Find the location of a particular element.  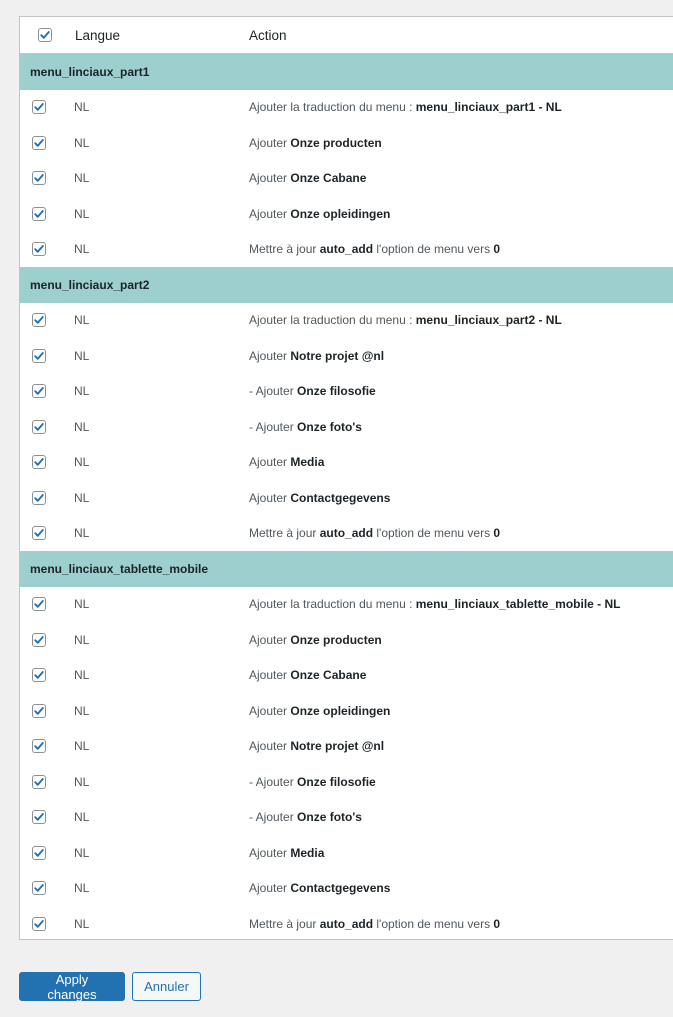

table-row: NL - Ajouter Onze foto's is located at coordinates (346, 818).